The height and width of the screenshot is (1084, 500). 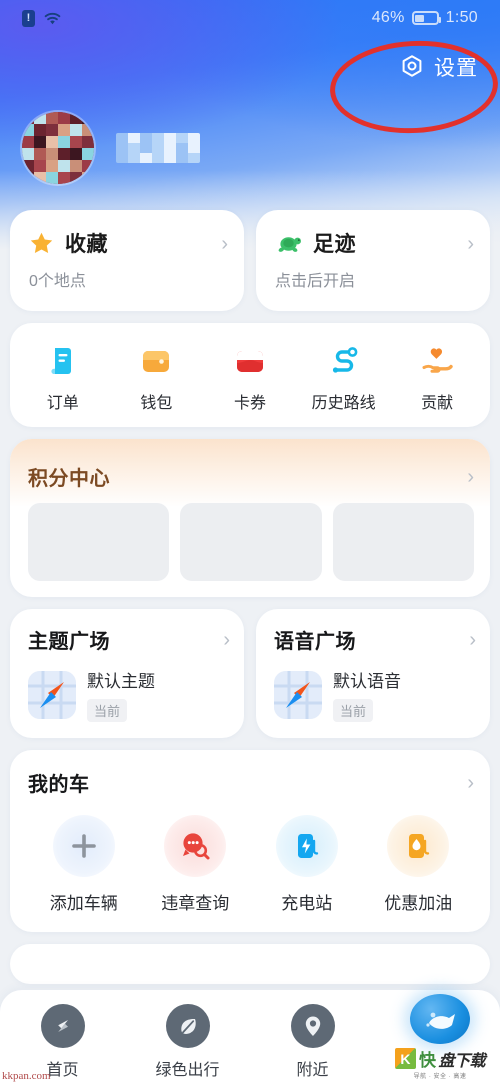 What do you see at coordinates (375, 639) in the screenshot?
I see `voice-plaza-header: 语音广场 ›` at bounding box center [375, 639].